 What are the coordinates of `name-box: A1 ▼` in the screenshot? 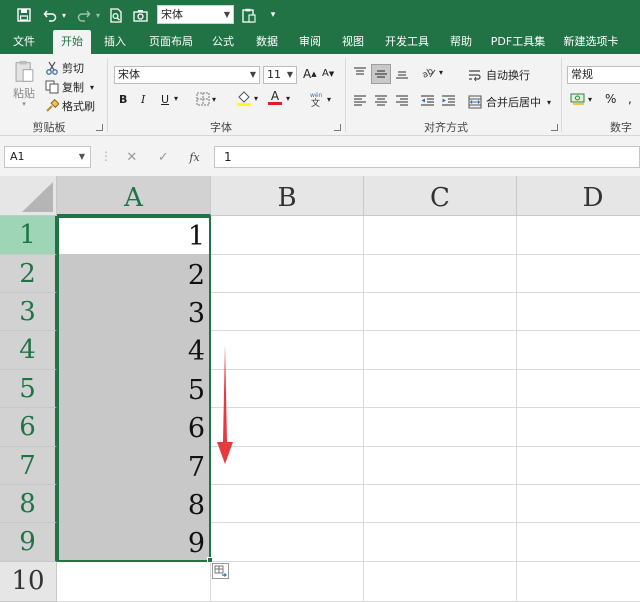 It's located at (47, 157).